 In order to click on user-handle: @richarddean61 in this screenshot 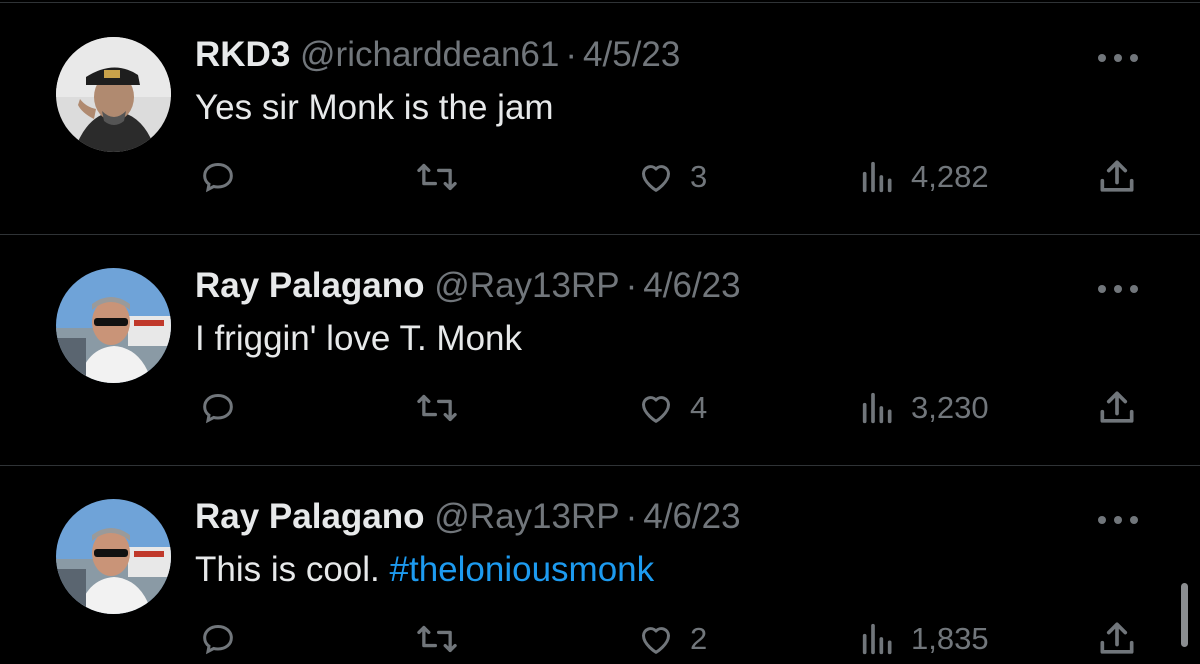, I will do `click(429, 54)`.